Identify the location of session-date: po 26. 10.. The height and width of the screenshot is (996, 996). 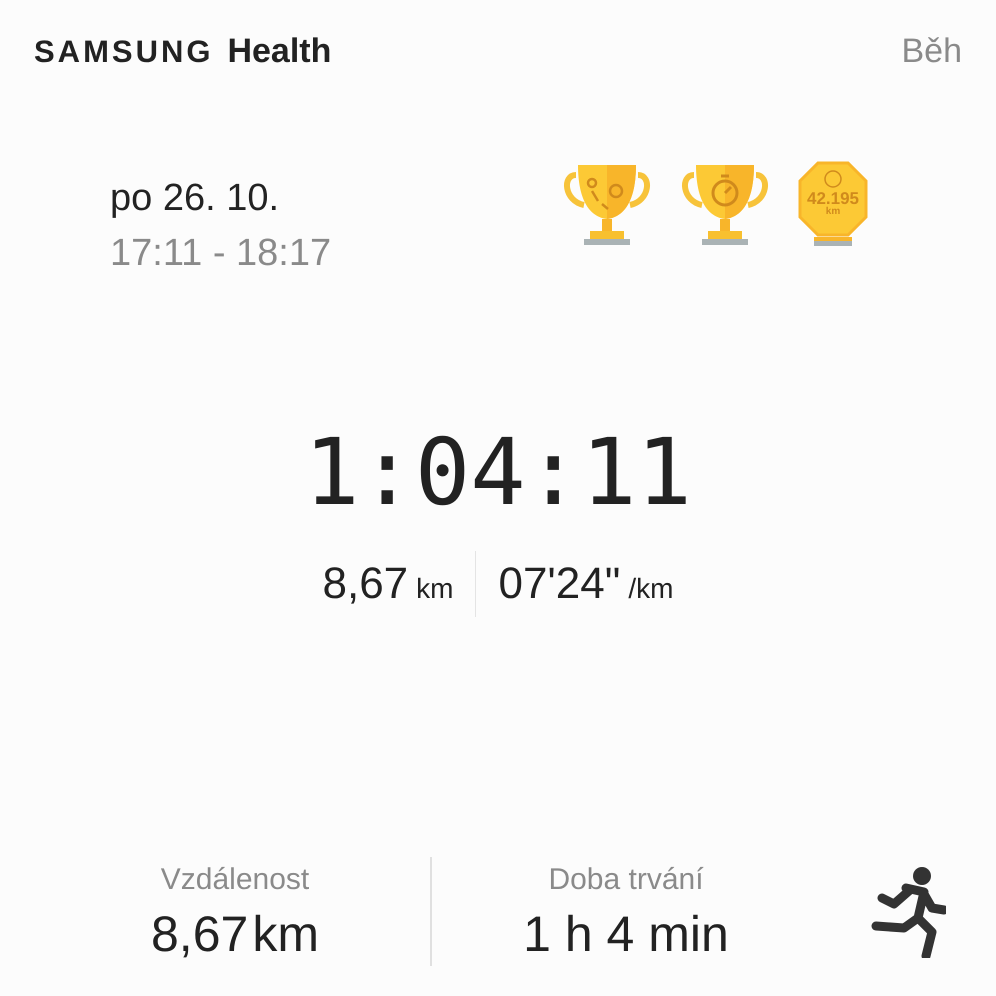
(195, 198).